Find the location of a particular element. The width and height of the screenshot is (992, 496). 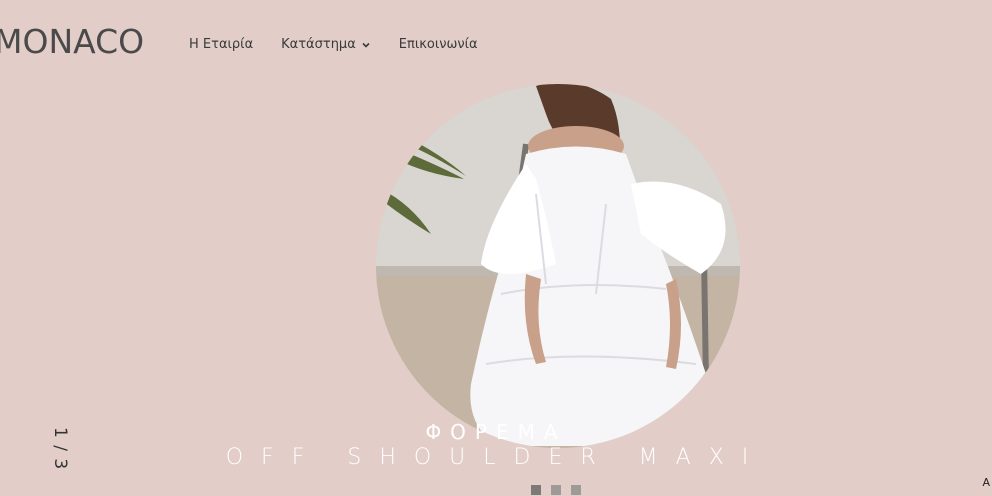

nav-item-store: Κατάστημα is located at coordinates (326, 45).